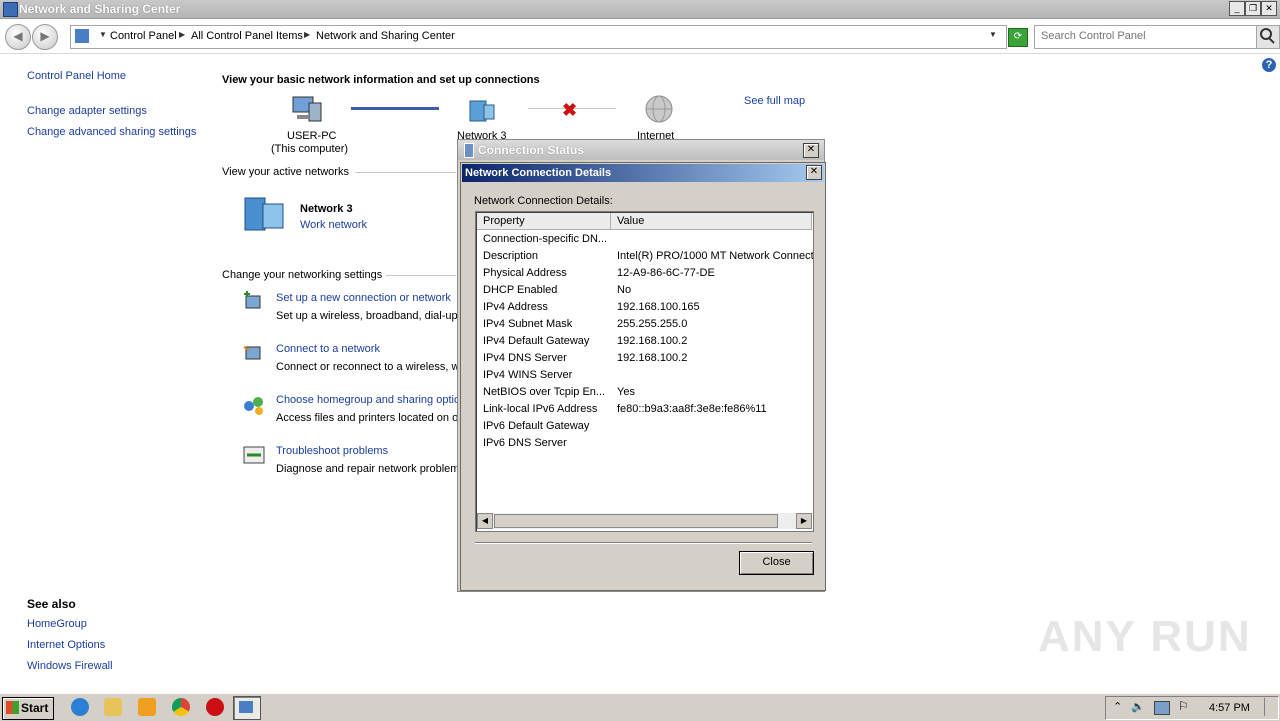 This screenshot has height=721, width=1280. Describe the element at coordinates (536, 341) in the screenshot. I see `property-cell: IPv4 Default Gateway` at that location.